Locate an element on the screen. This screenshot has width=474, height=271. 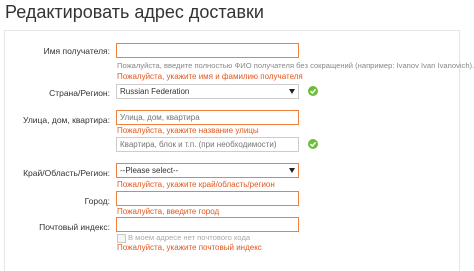
region-select: --Please select-- is located at coordinates (207, 170).